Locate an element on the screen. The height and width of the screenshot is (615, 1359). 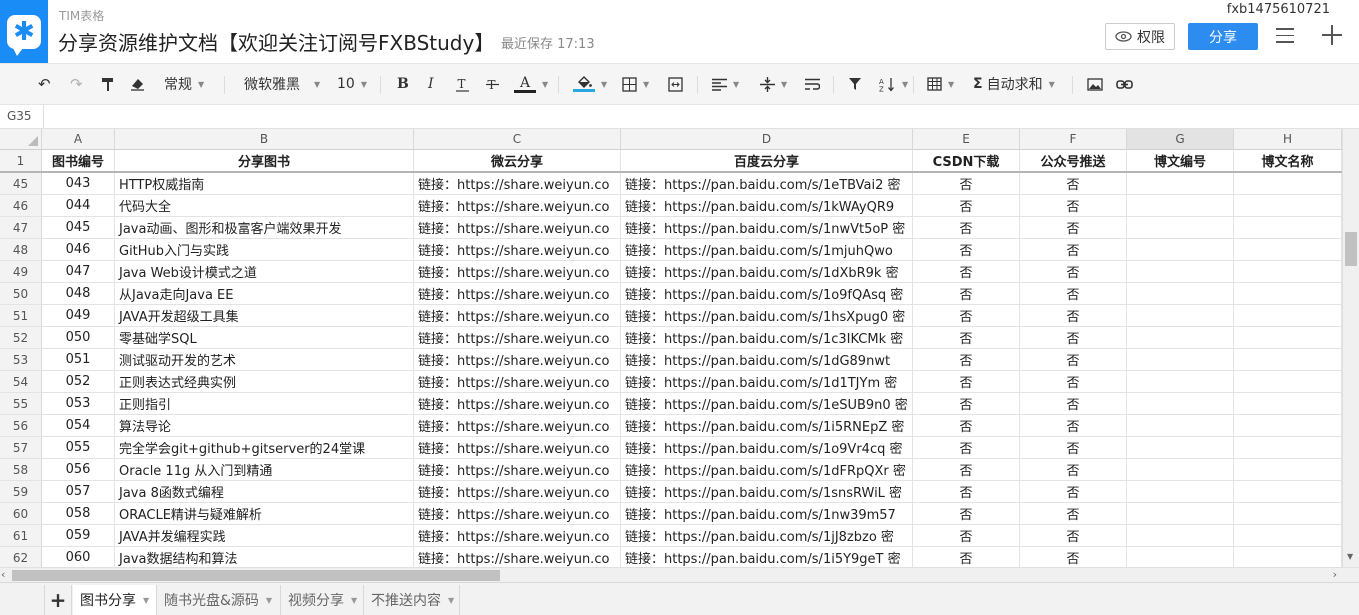
row-header: 60 is located at coordinates (21, 514).